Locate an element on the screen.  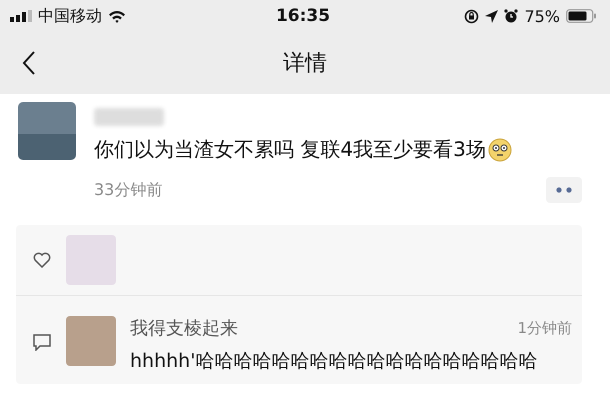
comment-time: 1分钟前 is located at coordinates (544, 328).